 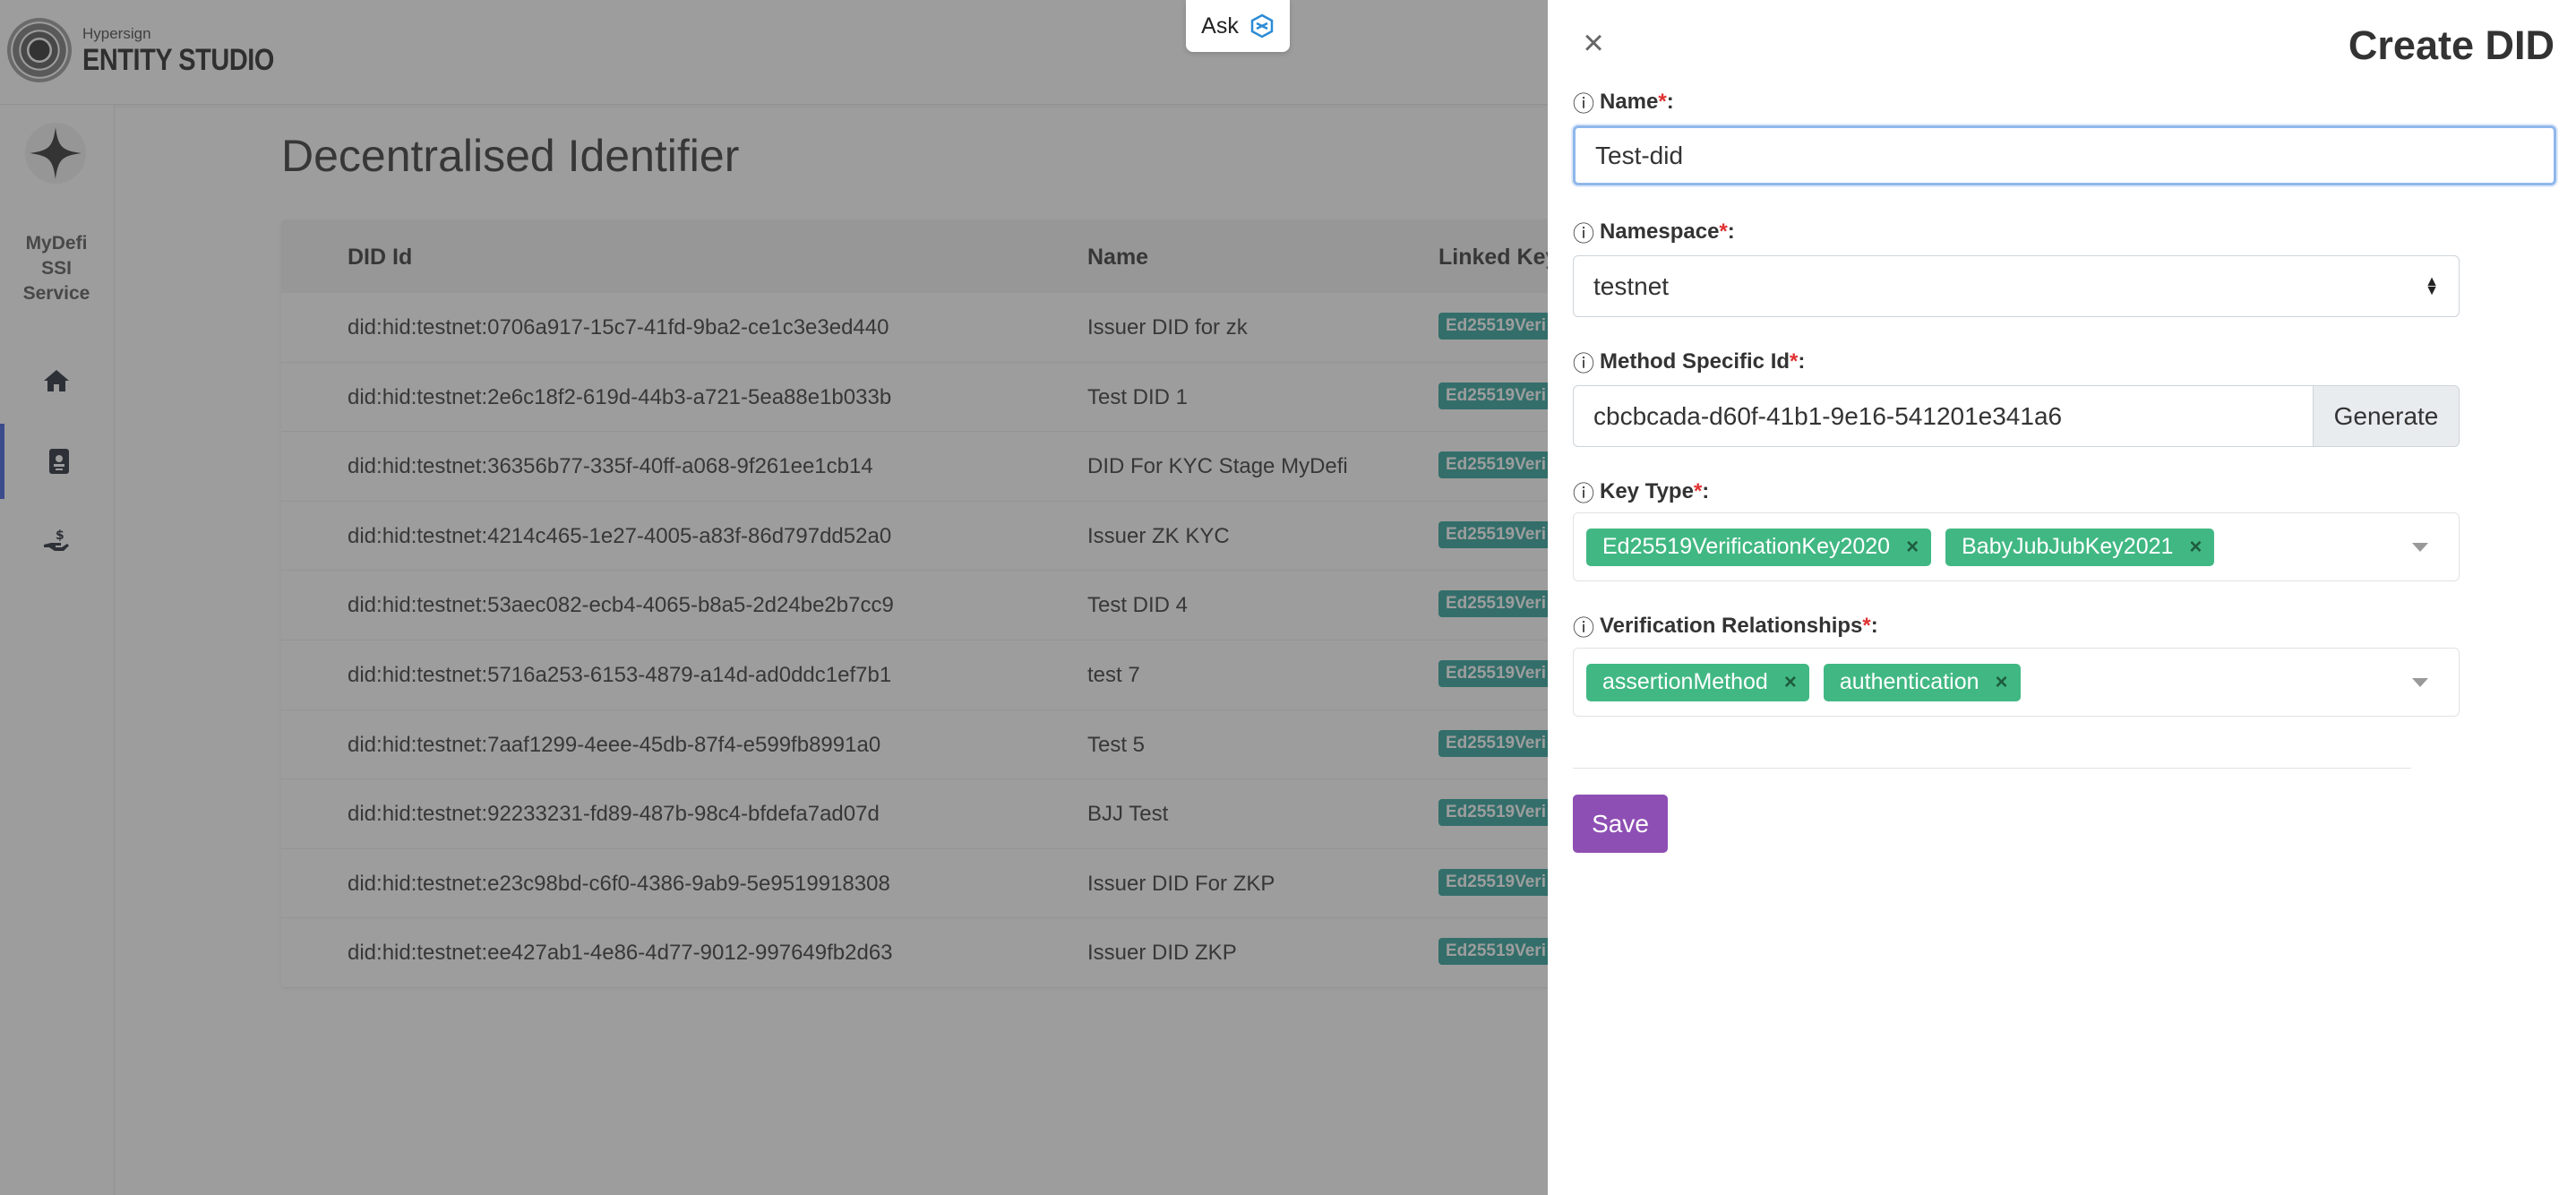 What do you see at coordinates (1623, 101) in the screenshot?
I see `name-label: ⓘ Name*:` at bounding box center [1623, 101].